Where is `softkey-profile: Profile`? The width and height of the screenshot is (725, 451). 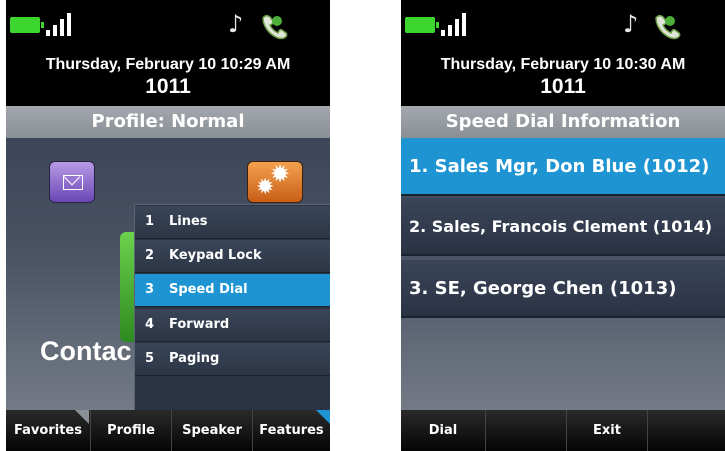 softkey-profile: Profile is located at coordinates (131, 430).